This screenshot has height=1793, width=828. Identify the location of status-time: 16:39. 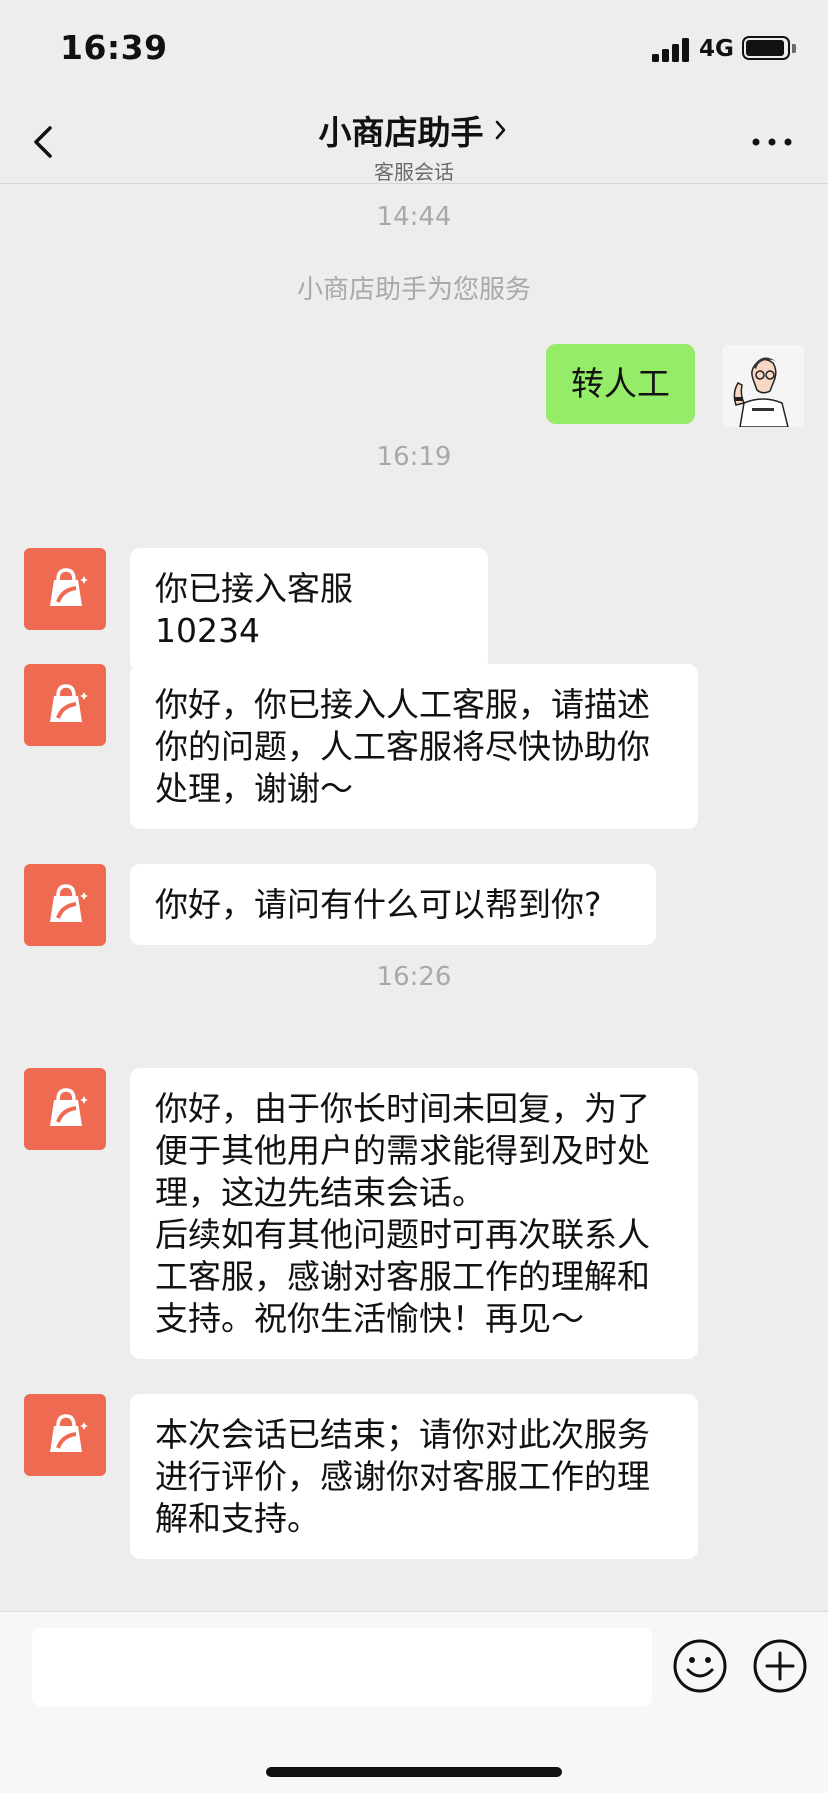
(114, 47).